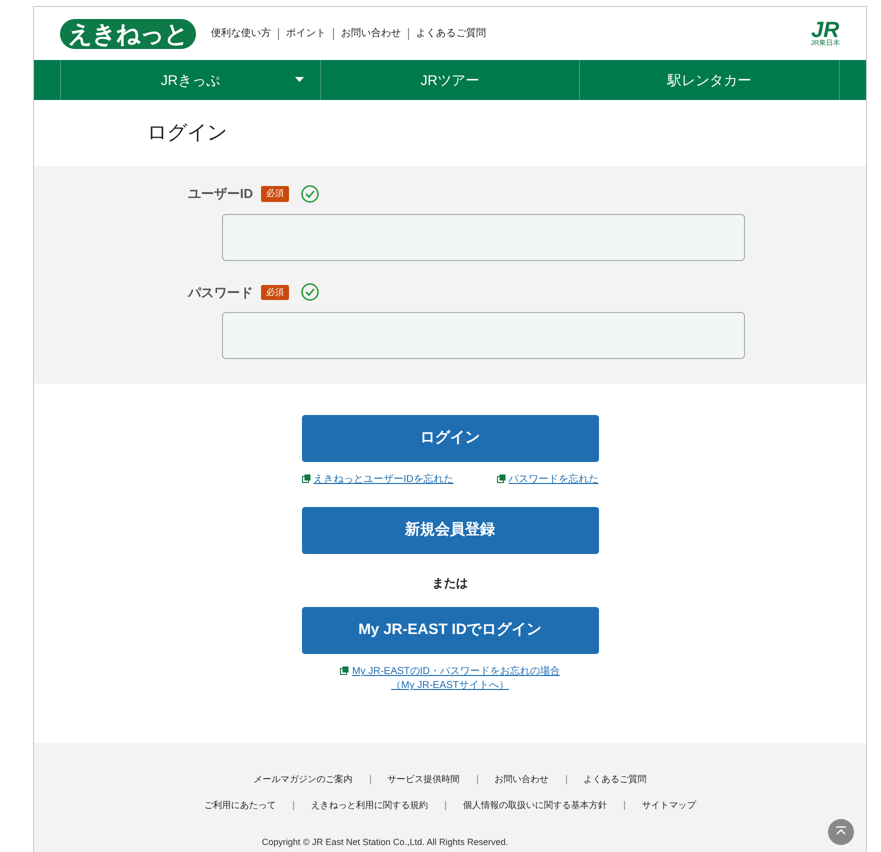 This screenshot has height=852, width=881. Describe the element at coordinates (240, 805) in the screenshot. I see `footer-link: ご利用にあたって` at that location.